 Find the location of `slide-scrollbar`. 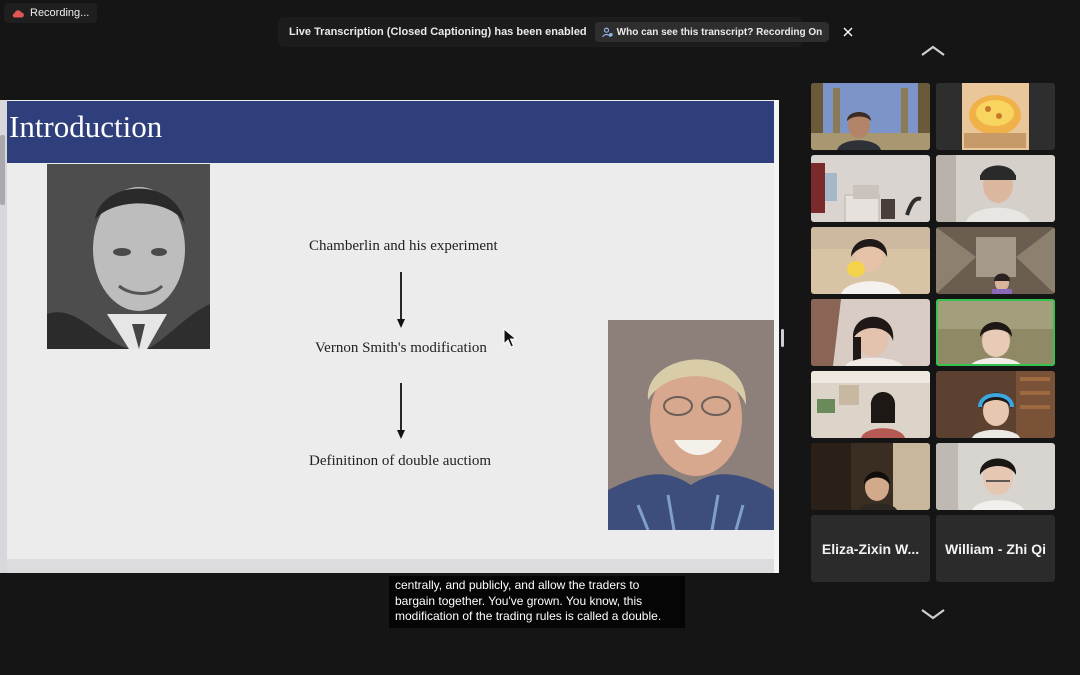

slide-scrollbar is located at coordinates (2, 170).